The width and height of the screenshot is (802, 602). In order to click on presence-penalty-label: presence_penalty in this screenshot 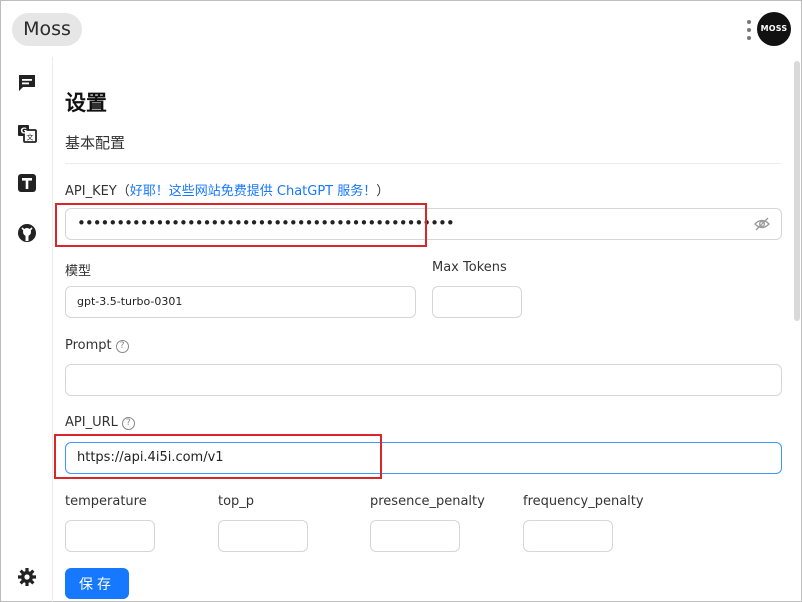, I will do `click(427, 501)`.